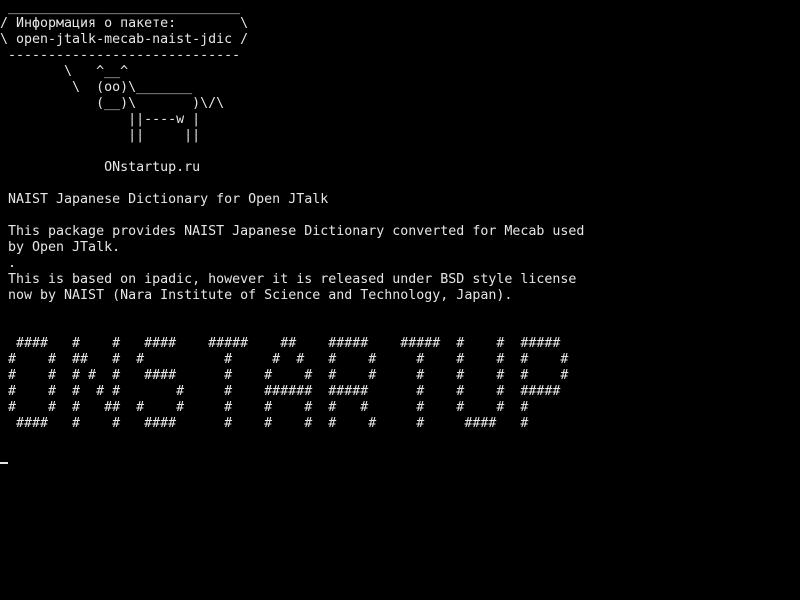 This screenshot has height=600, width=800. What do you see at coordinates (100, 135) in the screenshot?
I see `cow-ascii-line-5: || ||` at bounding box center [100, 135].